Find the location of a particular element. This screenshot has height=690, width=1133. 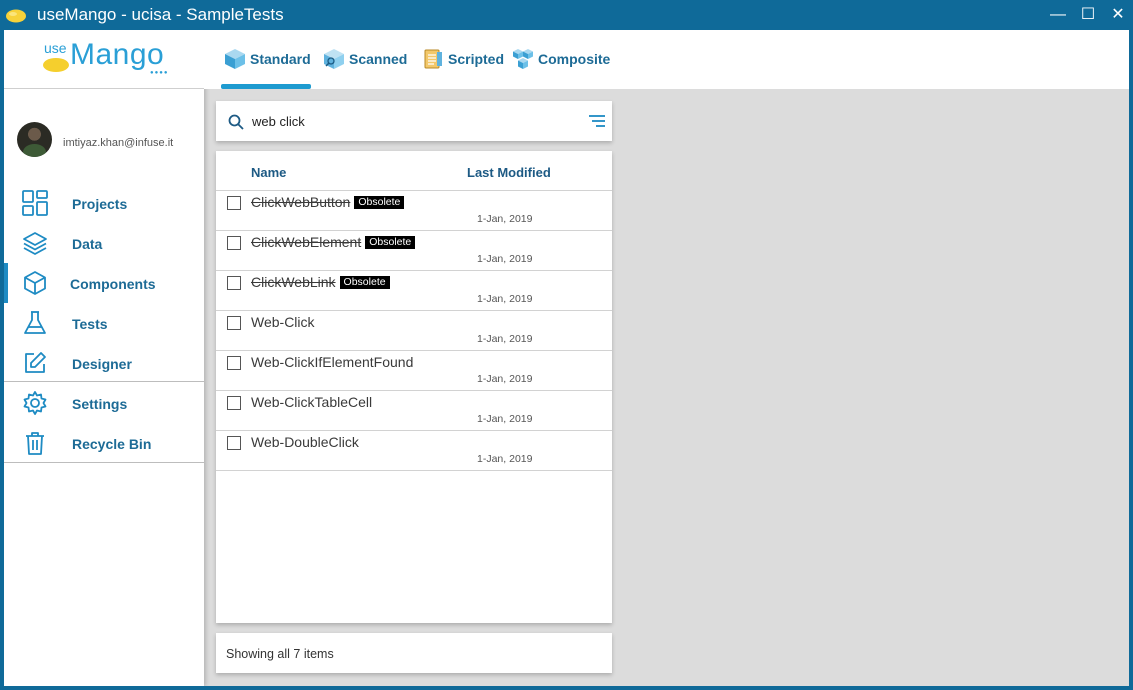

sidebar-item-label: Components is located at coordinates (113, 284).